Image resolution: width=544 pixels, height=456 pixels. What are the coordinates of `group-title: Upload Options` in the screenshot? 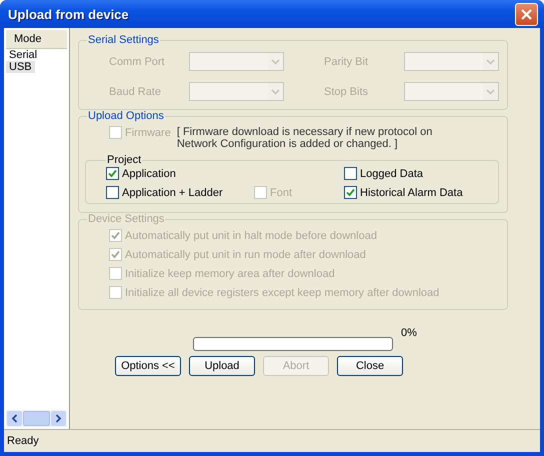 It's located at (126, 116).